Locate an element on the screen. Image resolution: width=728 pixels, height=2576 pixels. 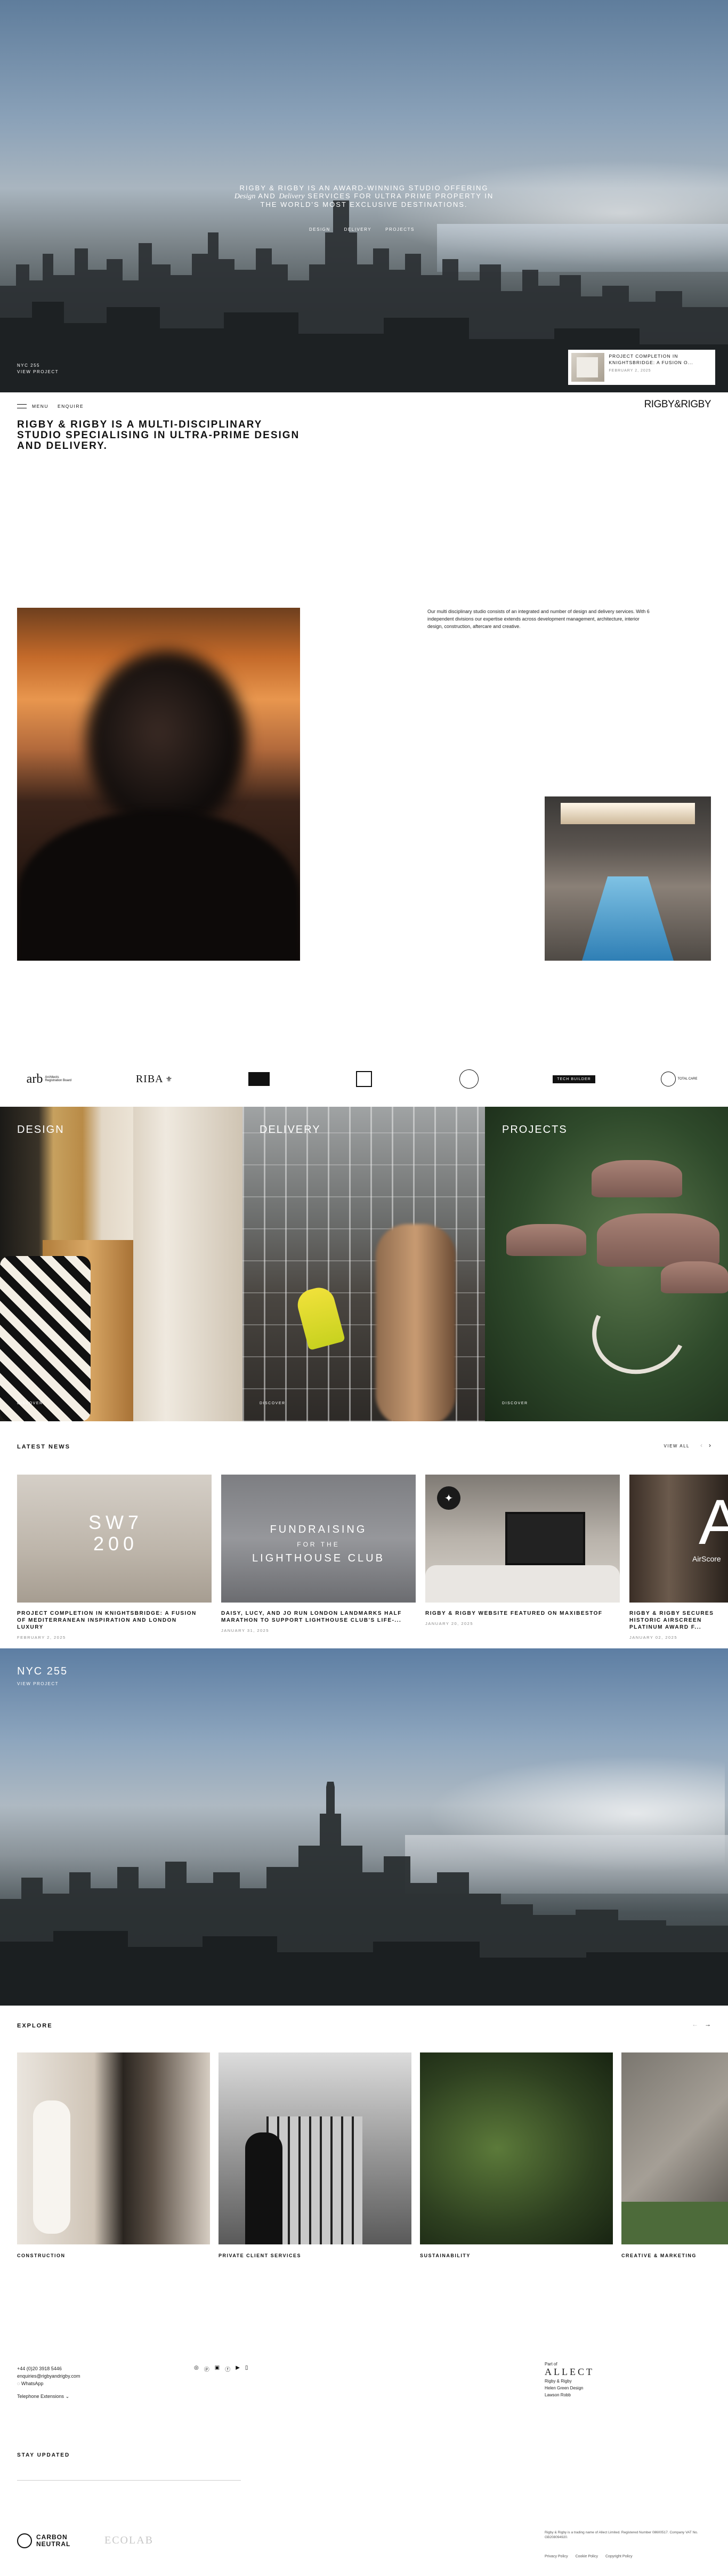
site-logo: RIGBY&RIGBY is located at coordinates (678, 404).